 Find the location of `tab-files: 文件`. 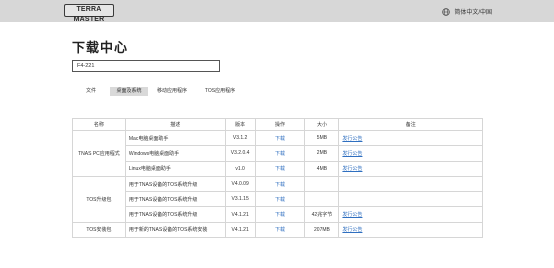

tab-files: 文件 is located at coordinates (91, 91).